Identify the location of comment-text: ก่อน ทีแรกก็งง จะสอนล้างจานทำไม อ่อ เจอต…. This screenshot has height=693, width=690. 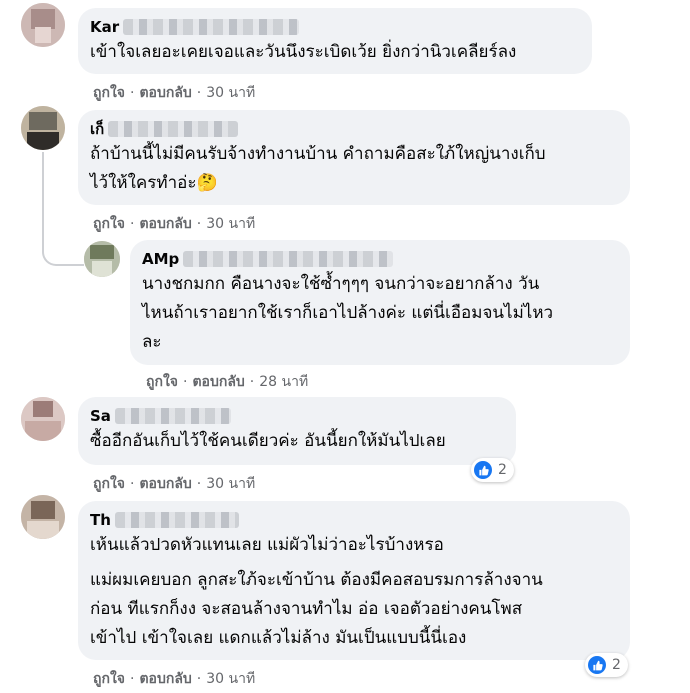
(306, 609).